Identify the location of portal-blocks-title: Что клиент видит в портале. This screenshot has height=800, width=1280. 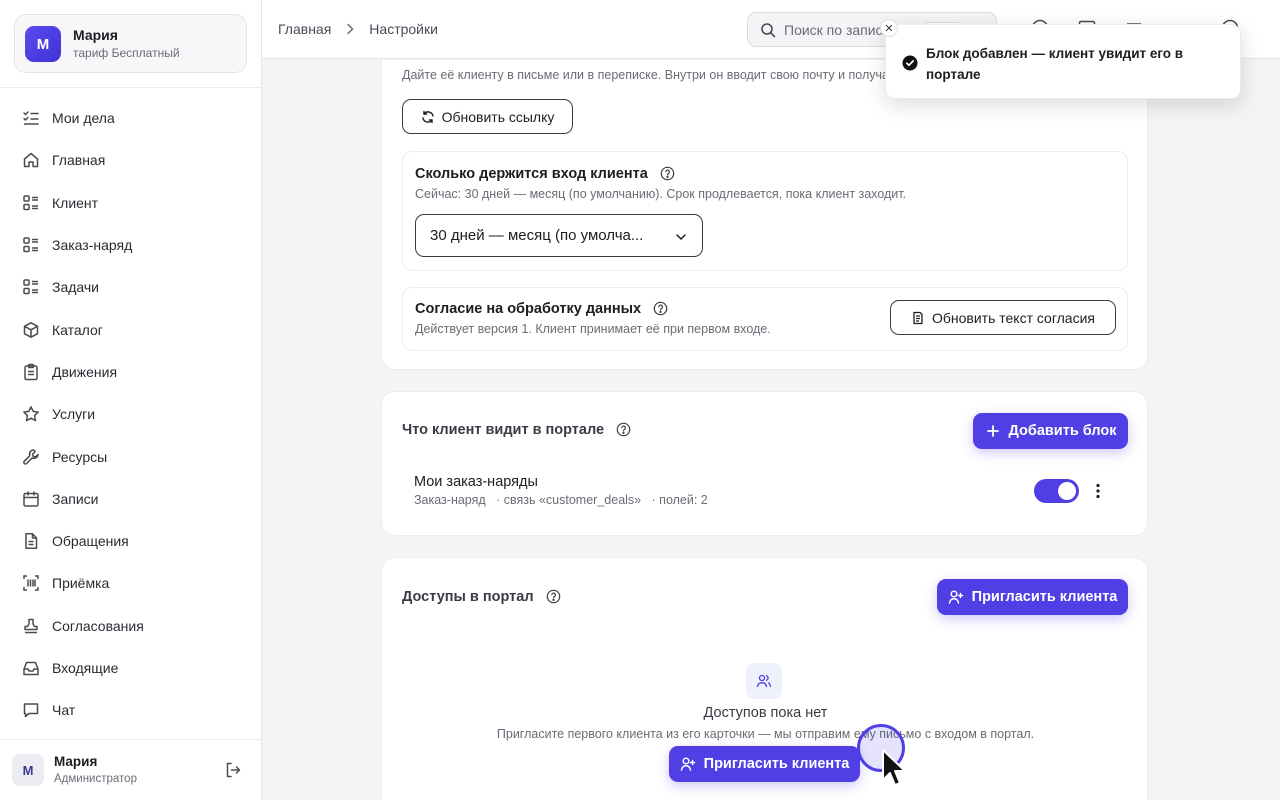
(516, 430).